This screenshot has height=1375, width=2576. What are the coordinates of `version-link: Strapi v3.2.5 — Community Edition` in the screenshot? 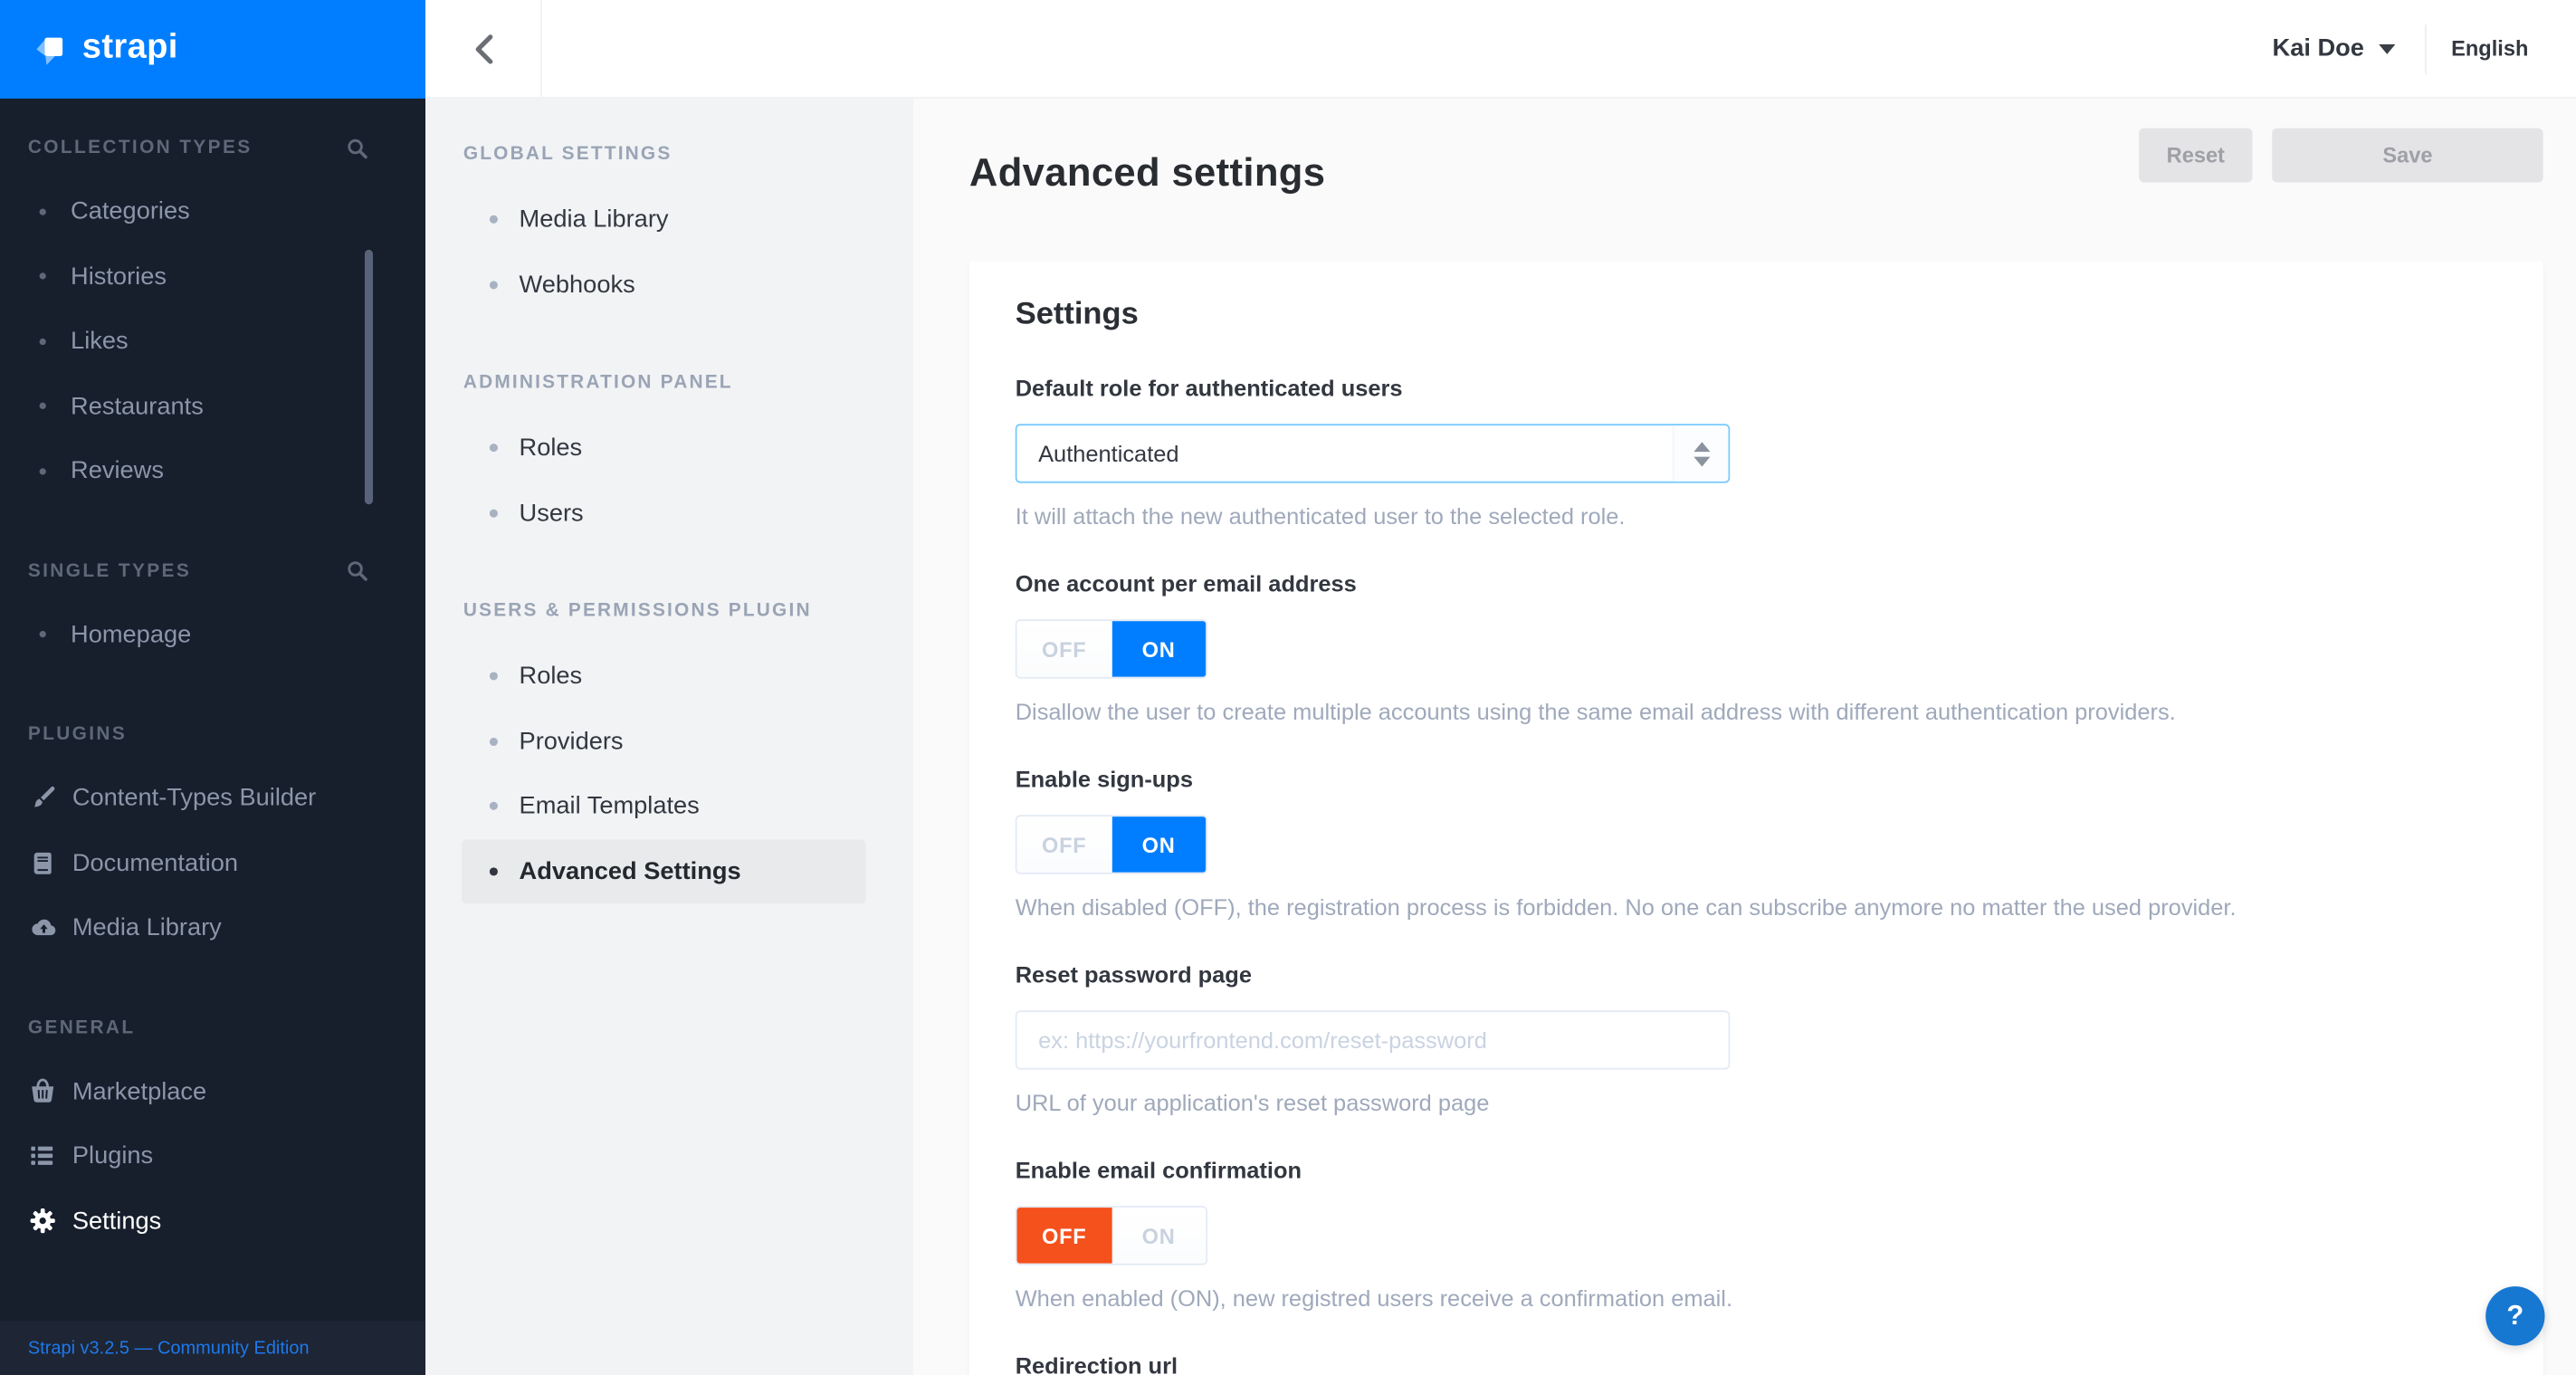 It's located at (169, 1348).